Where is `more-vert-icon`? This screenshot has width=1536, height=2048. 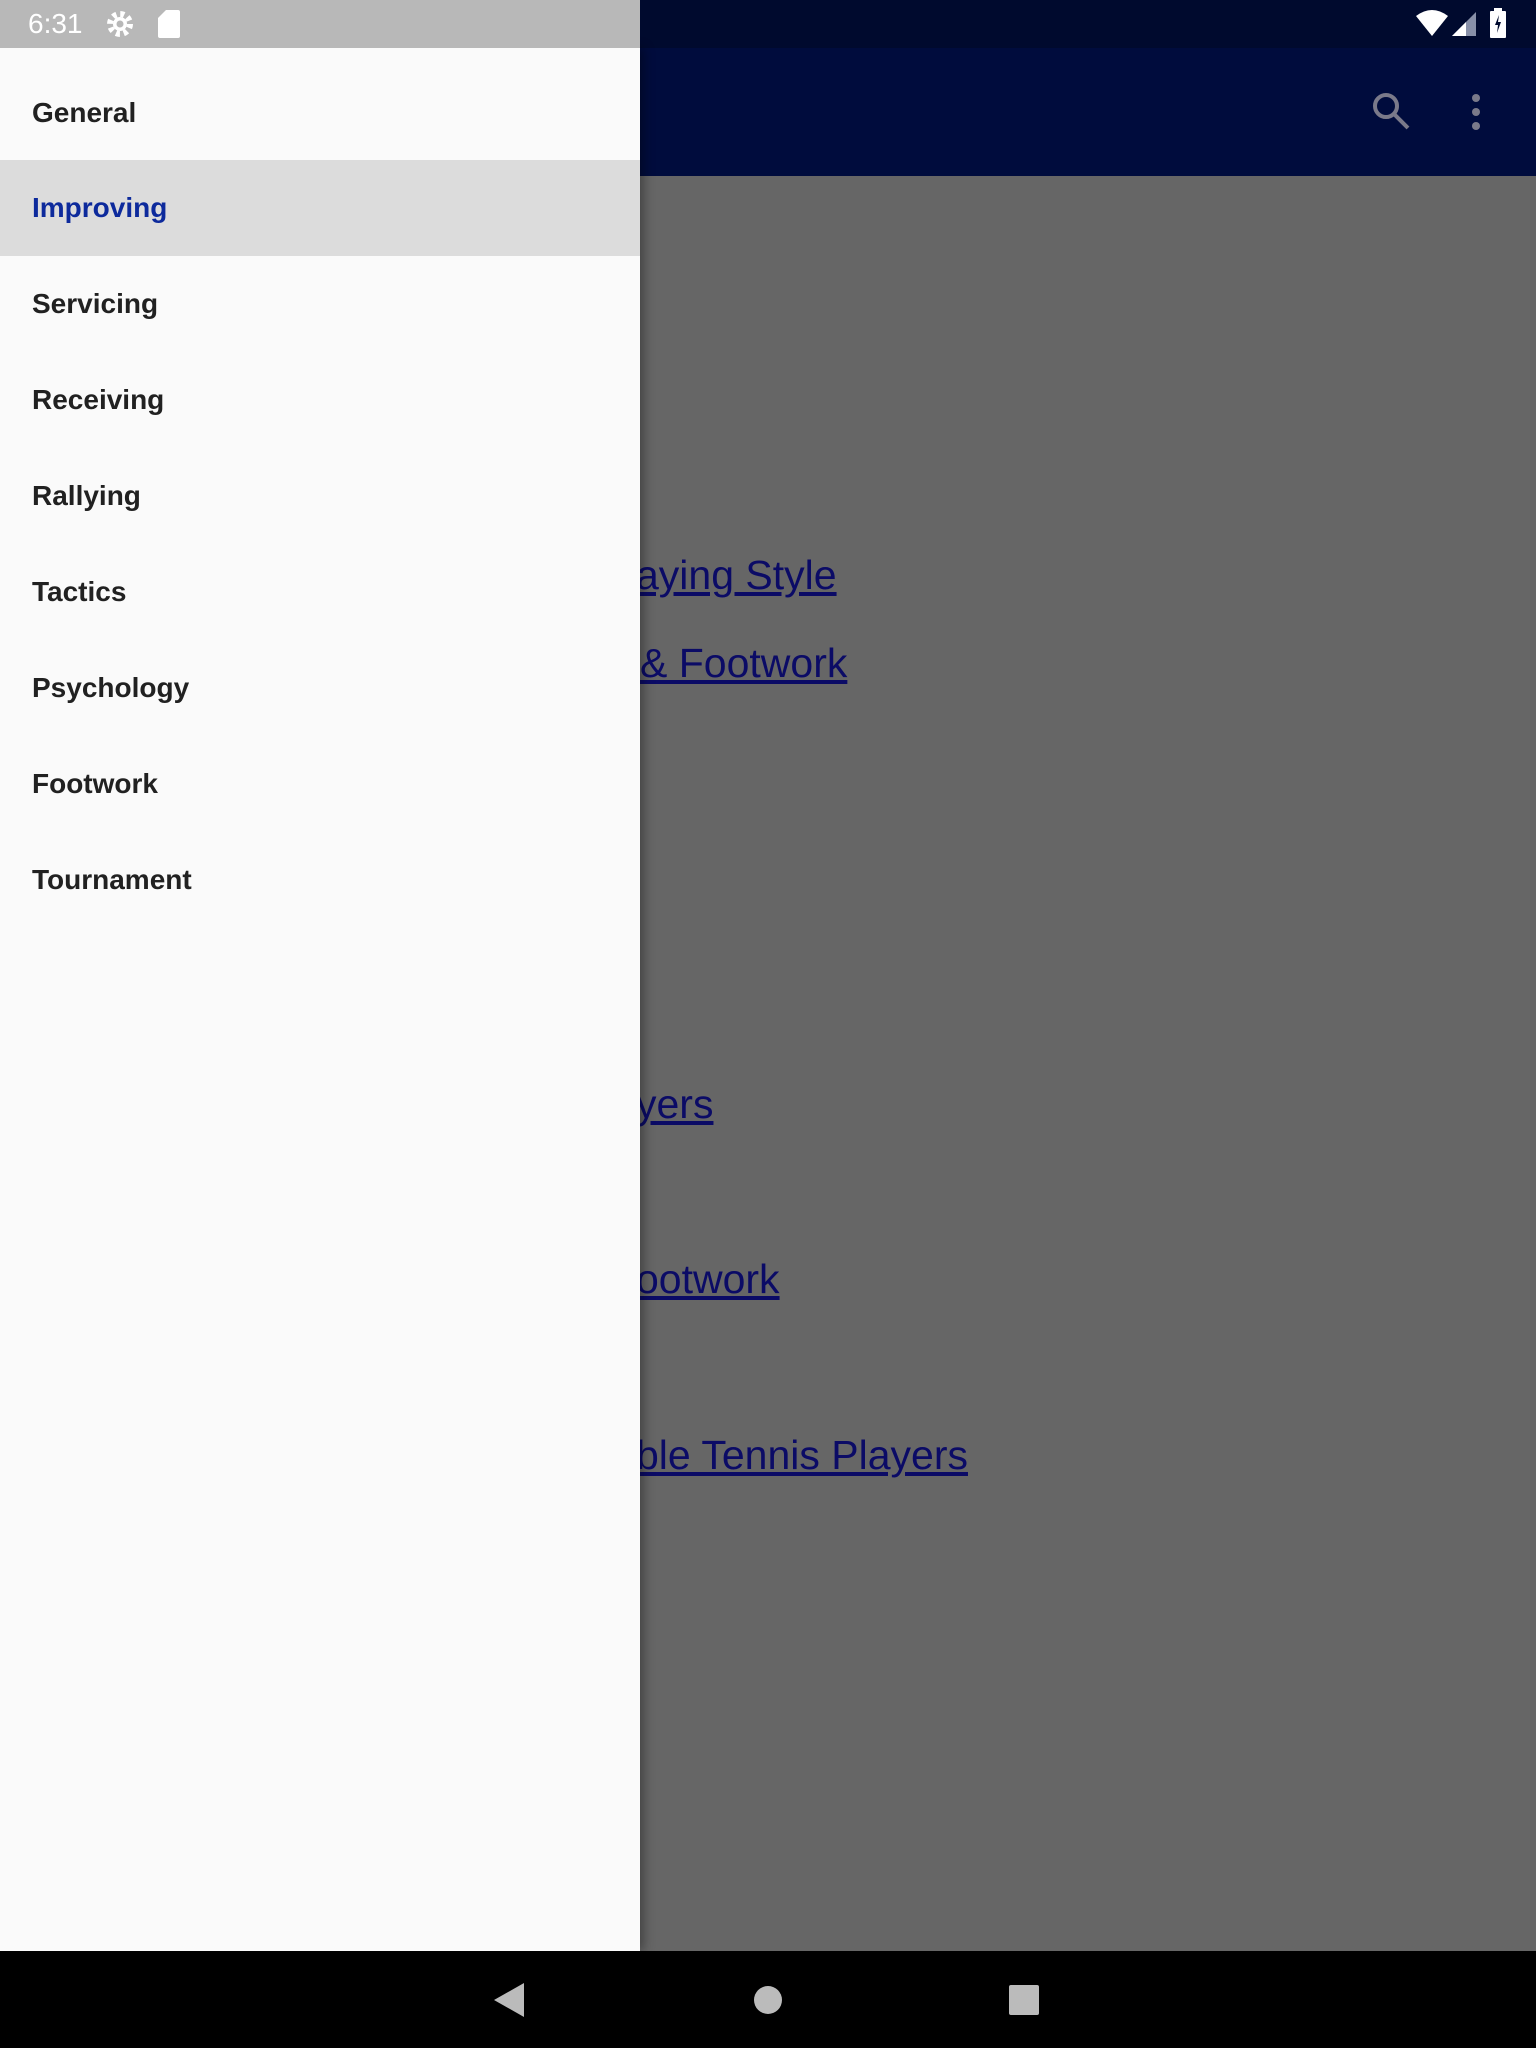
more-vert-icon is located at coordinates (1476, 112).